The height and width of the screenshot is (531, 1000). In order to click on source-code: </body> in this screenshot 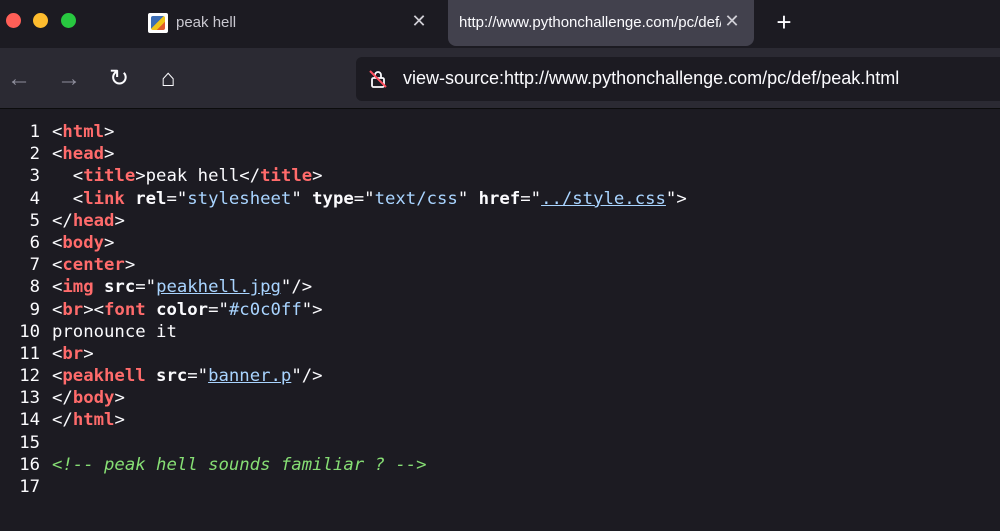, I will do `click(88, 398)`.